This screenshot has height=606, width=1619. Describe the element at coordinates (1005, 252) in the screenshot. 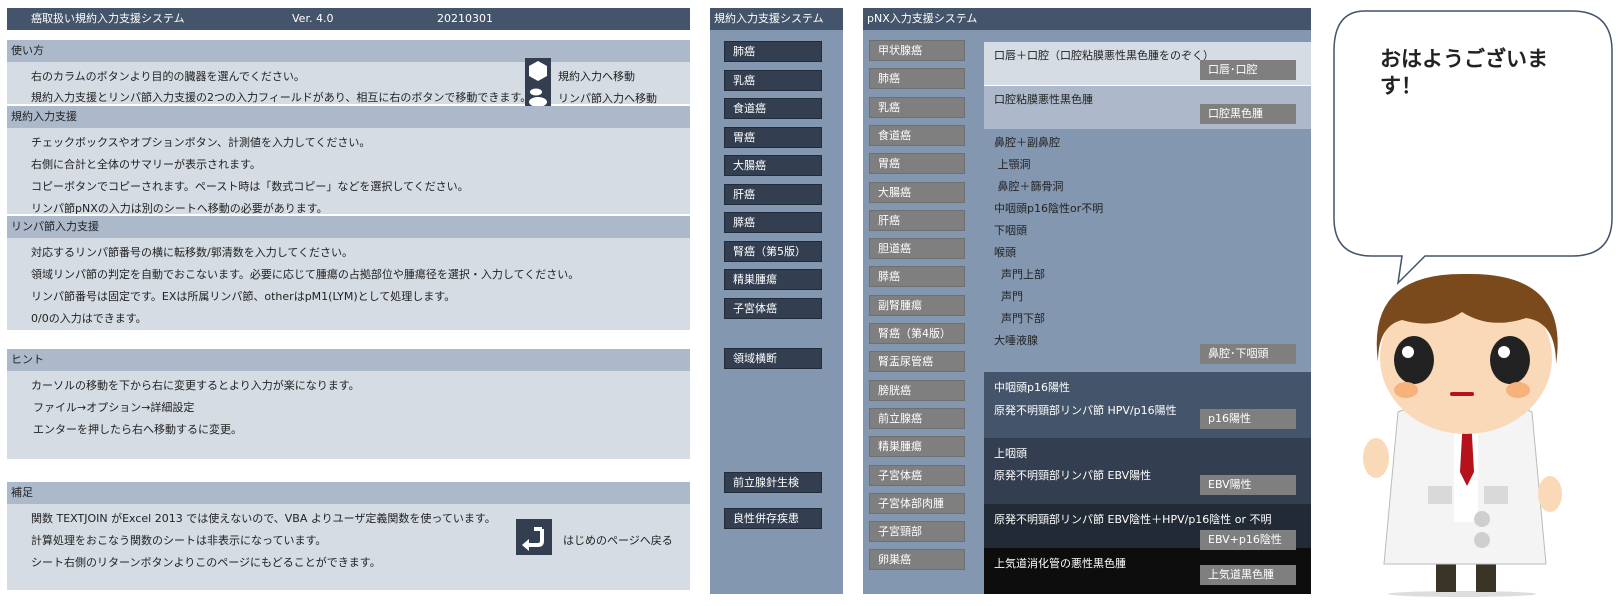

I see `nasal-line: 喉頭` at that location.